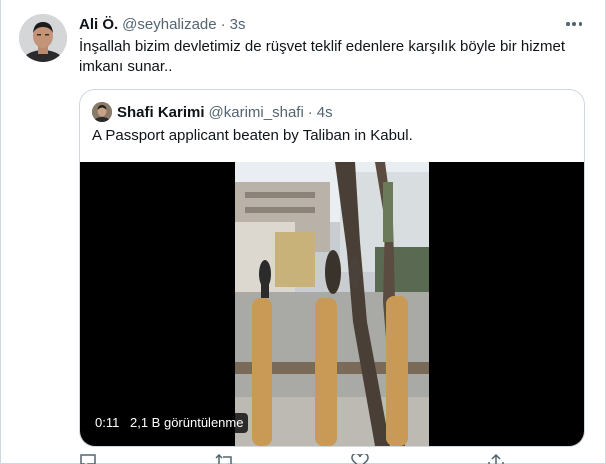 This screenshot has width=606, height=464. Describe the element at coordinates (187, 423) in the screenshot. I see `video-views: 2,1 B görüntülenme` at that location.